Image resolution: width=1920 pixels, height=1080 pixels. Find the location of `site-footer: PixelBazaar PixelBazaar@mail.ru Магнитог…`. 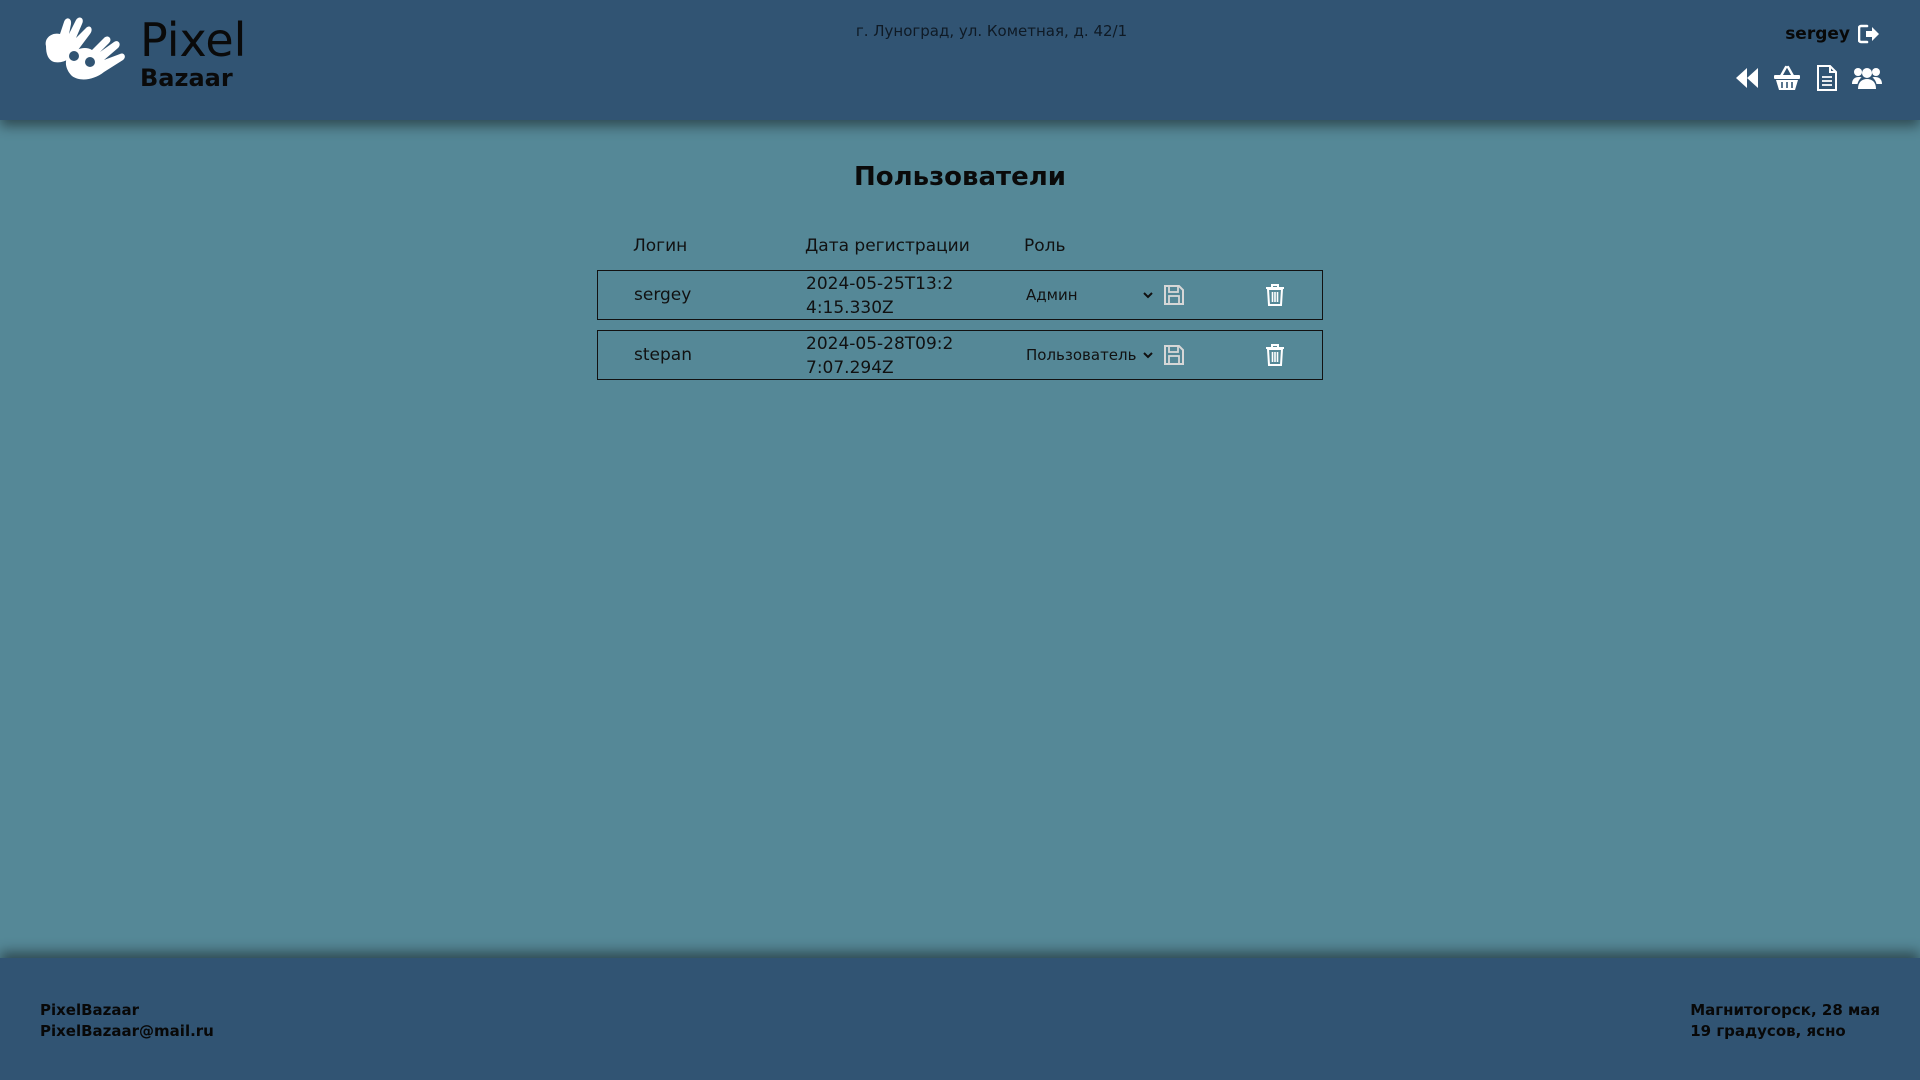

site-footer: PixelBazaar PixelBazaar@mail.ru Магнитог… is located at coordinates (960, 1019).